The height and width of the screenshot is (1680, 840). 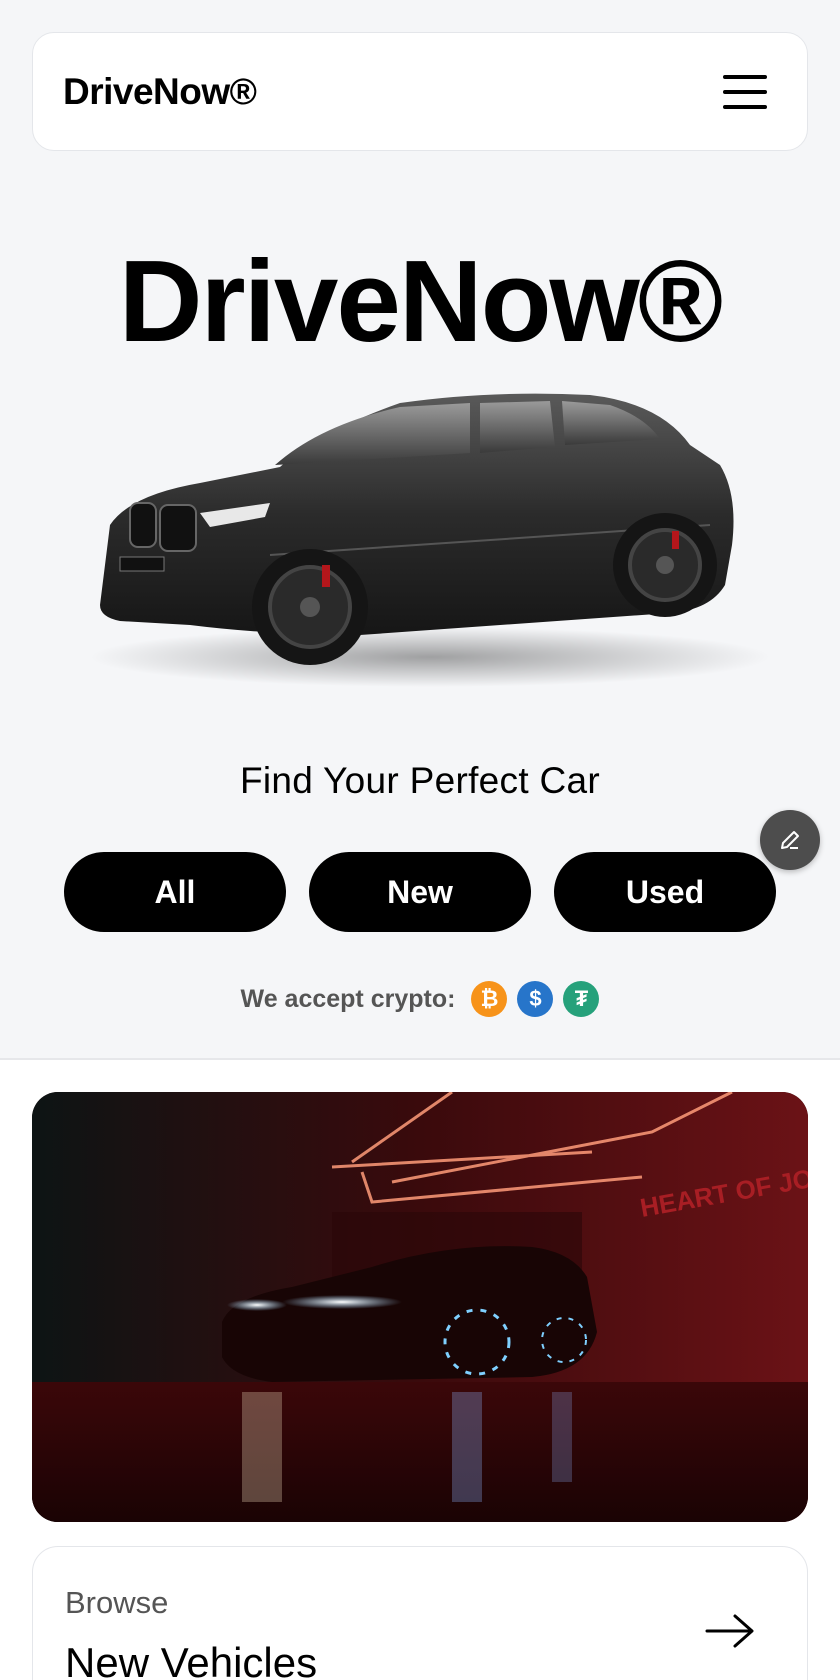 What do you see at coordinates (191, 1659) in the screenshot?
I see `browse-title: New Vehicles` at bounding box center [191, 1659].